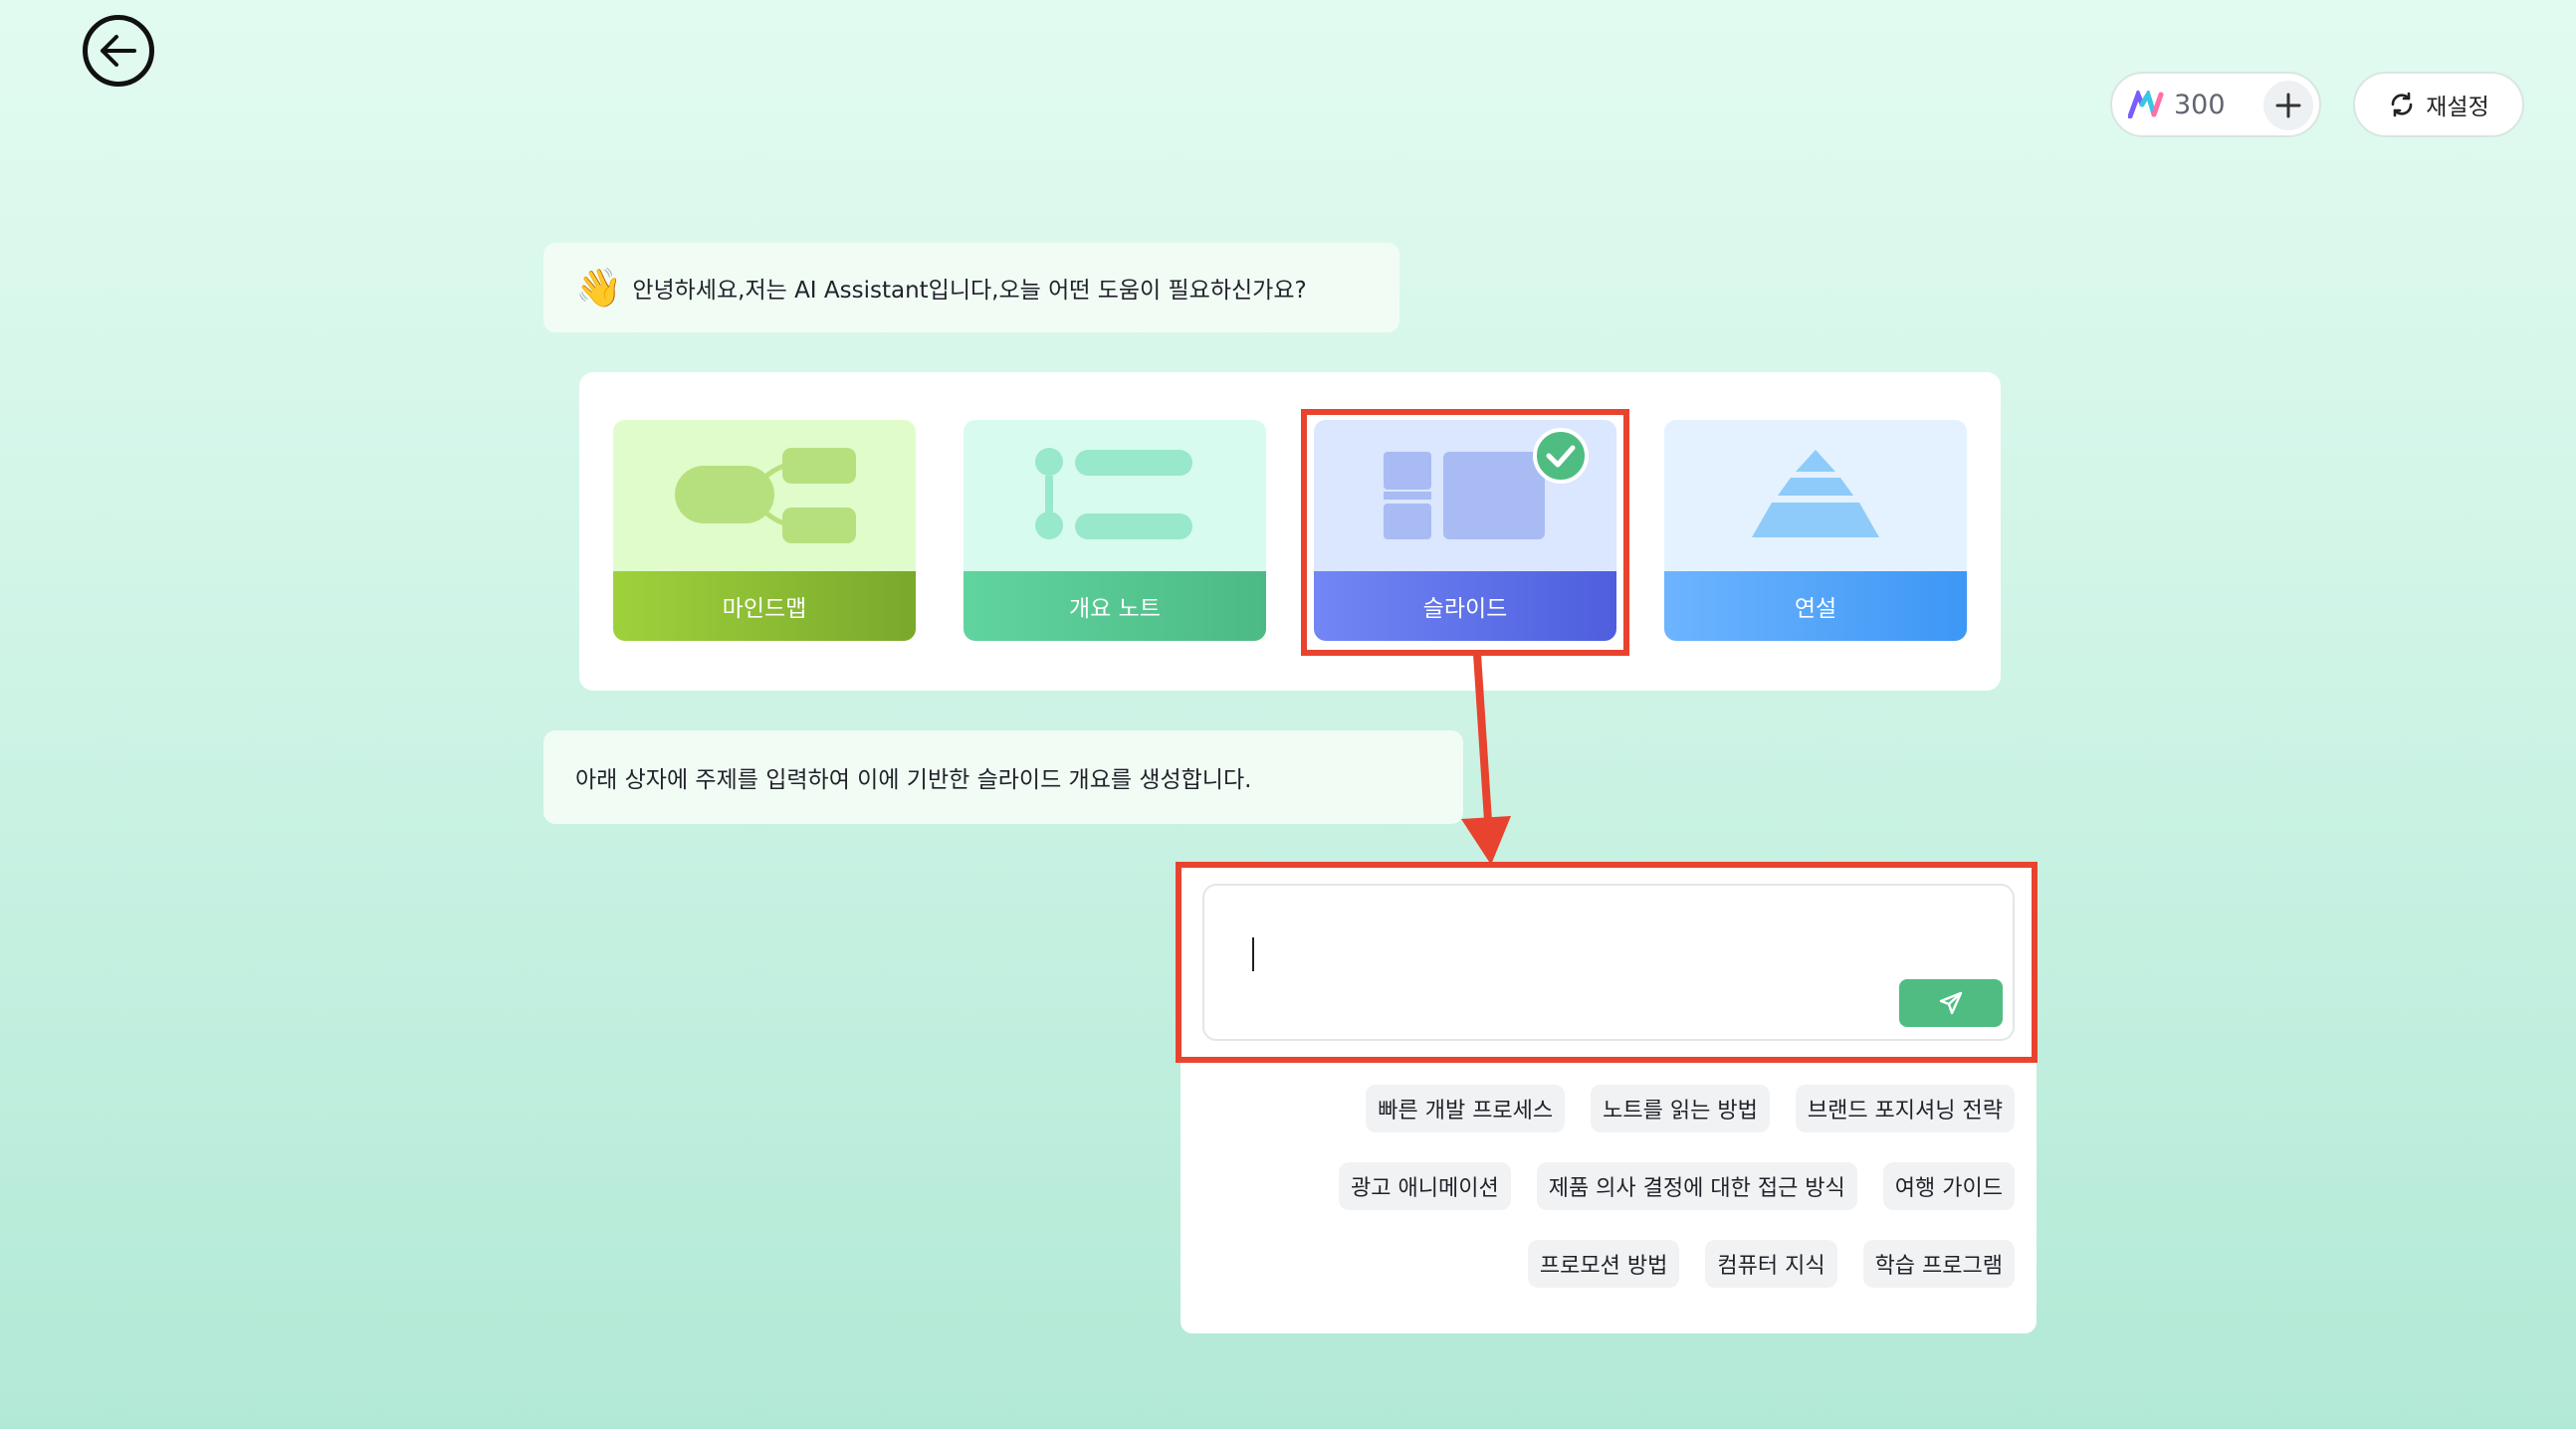  Describe the element at coordinates (599, 287) in the screenshot. I see `waving-hand-icon: 👋` at that location.